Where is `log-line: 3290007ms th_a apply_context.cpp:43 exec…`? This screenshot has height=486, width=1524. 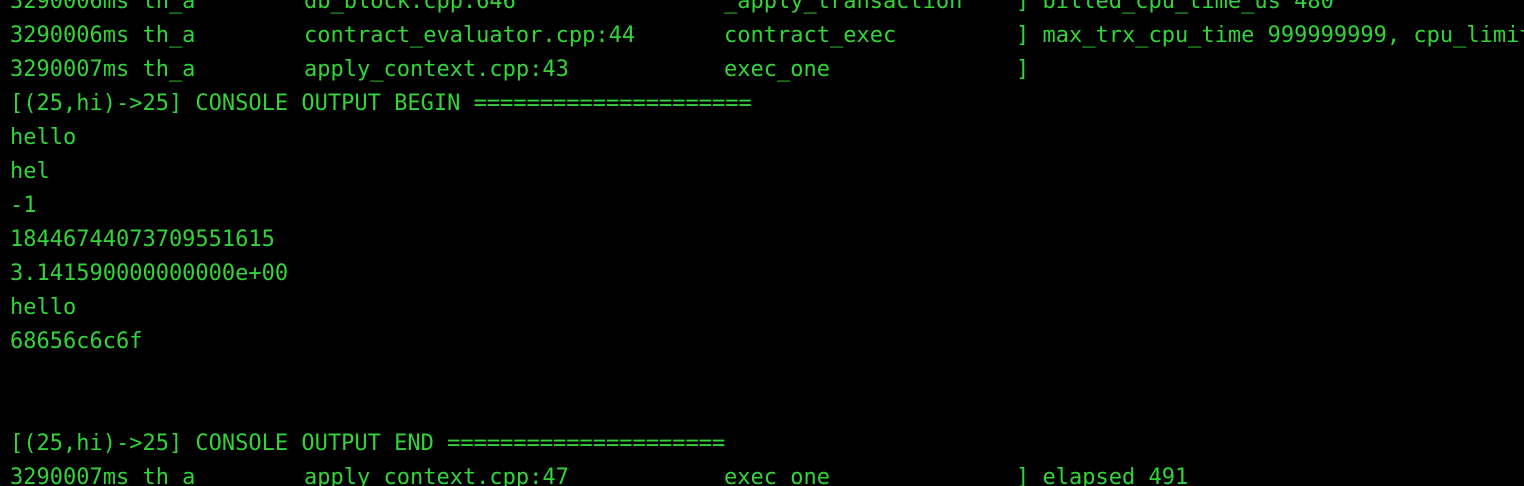 log-line: 3290007ms th_a apply_context.cpp:43 exec… is located at coordinates (767, 70).